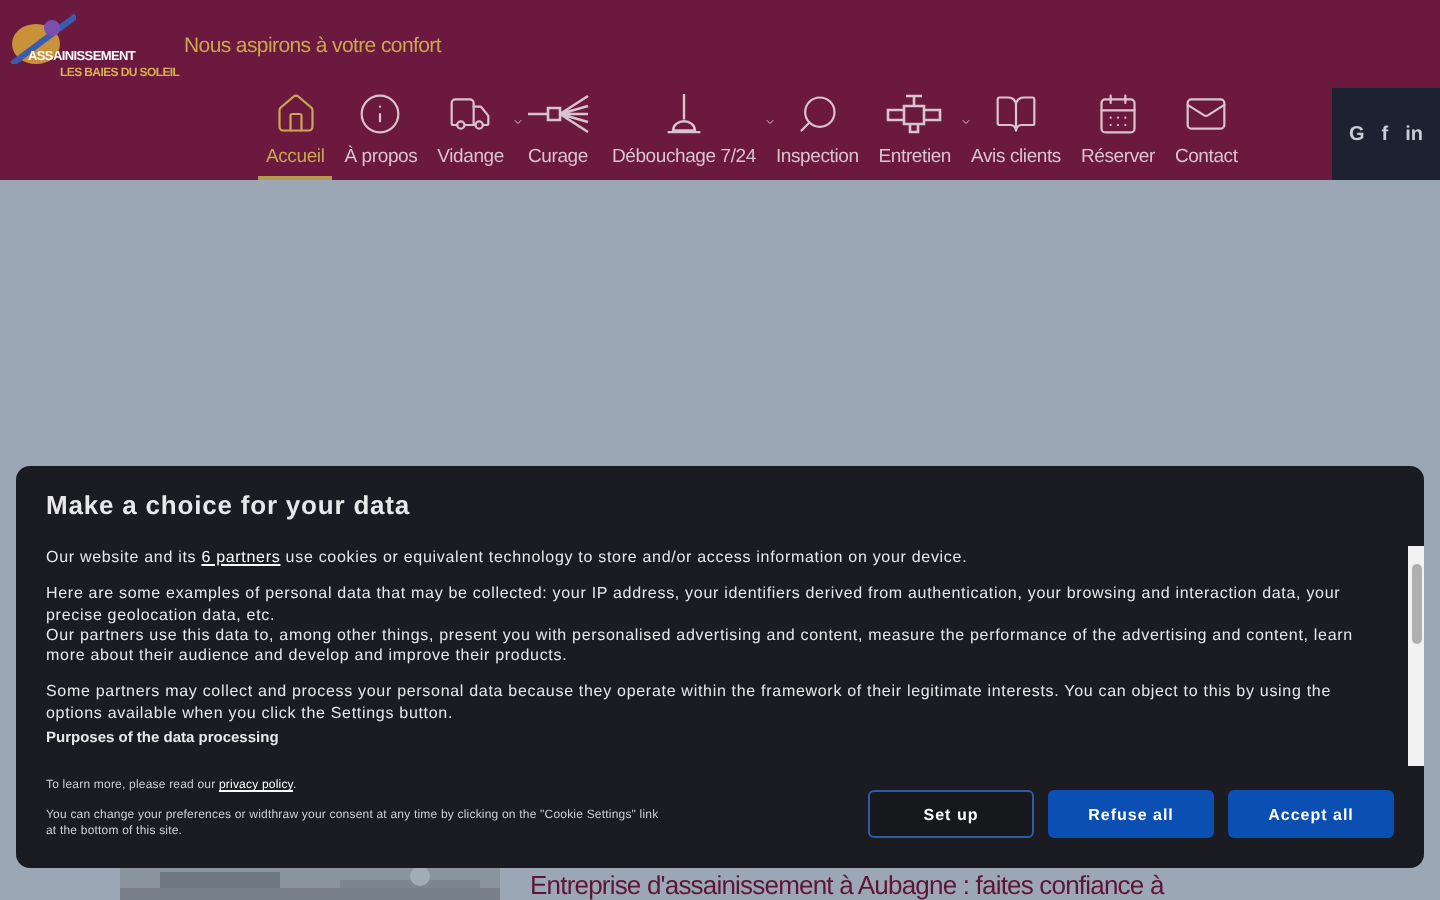  I want to click on book-icon, so click(1016, 114).